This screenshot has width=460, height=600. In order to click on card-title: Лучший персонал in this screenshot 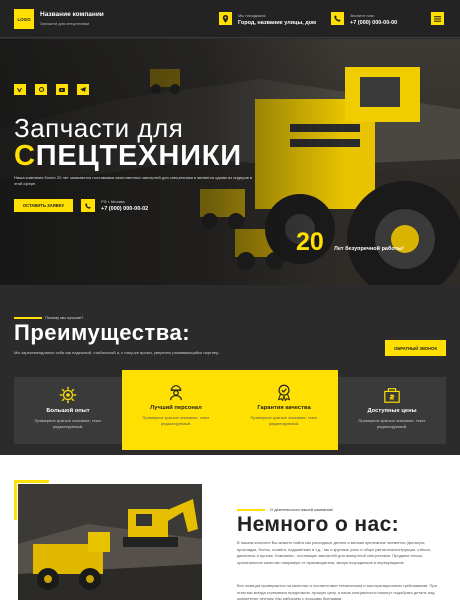, I will do `click(176, 408)`.